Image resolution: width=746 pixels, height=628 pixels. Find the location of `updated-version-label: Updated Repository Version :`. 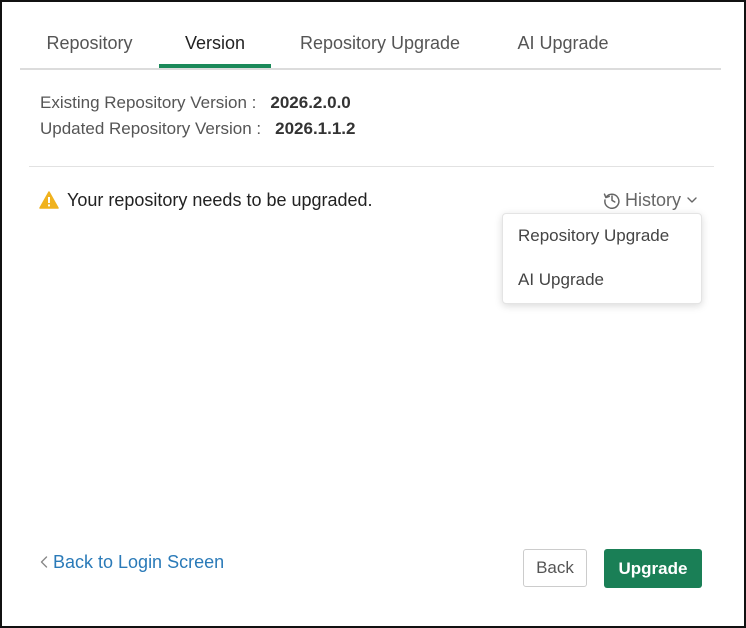

updated-version-label: Updated Repository Version : is located at coordinates (151, 128).